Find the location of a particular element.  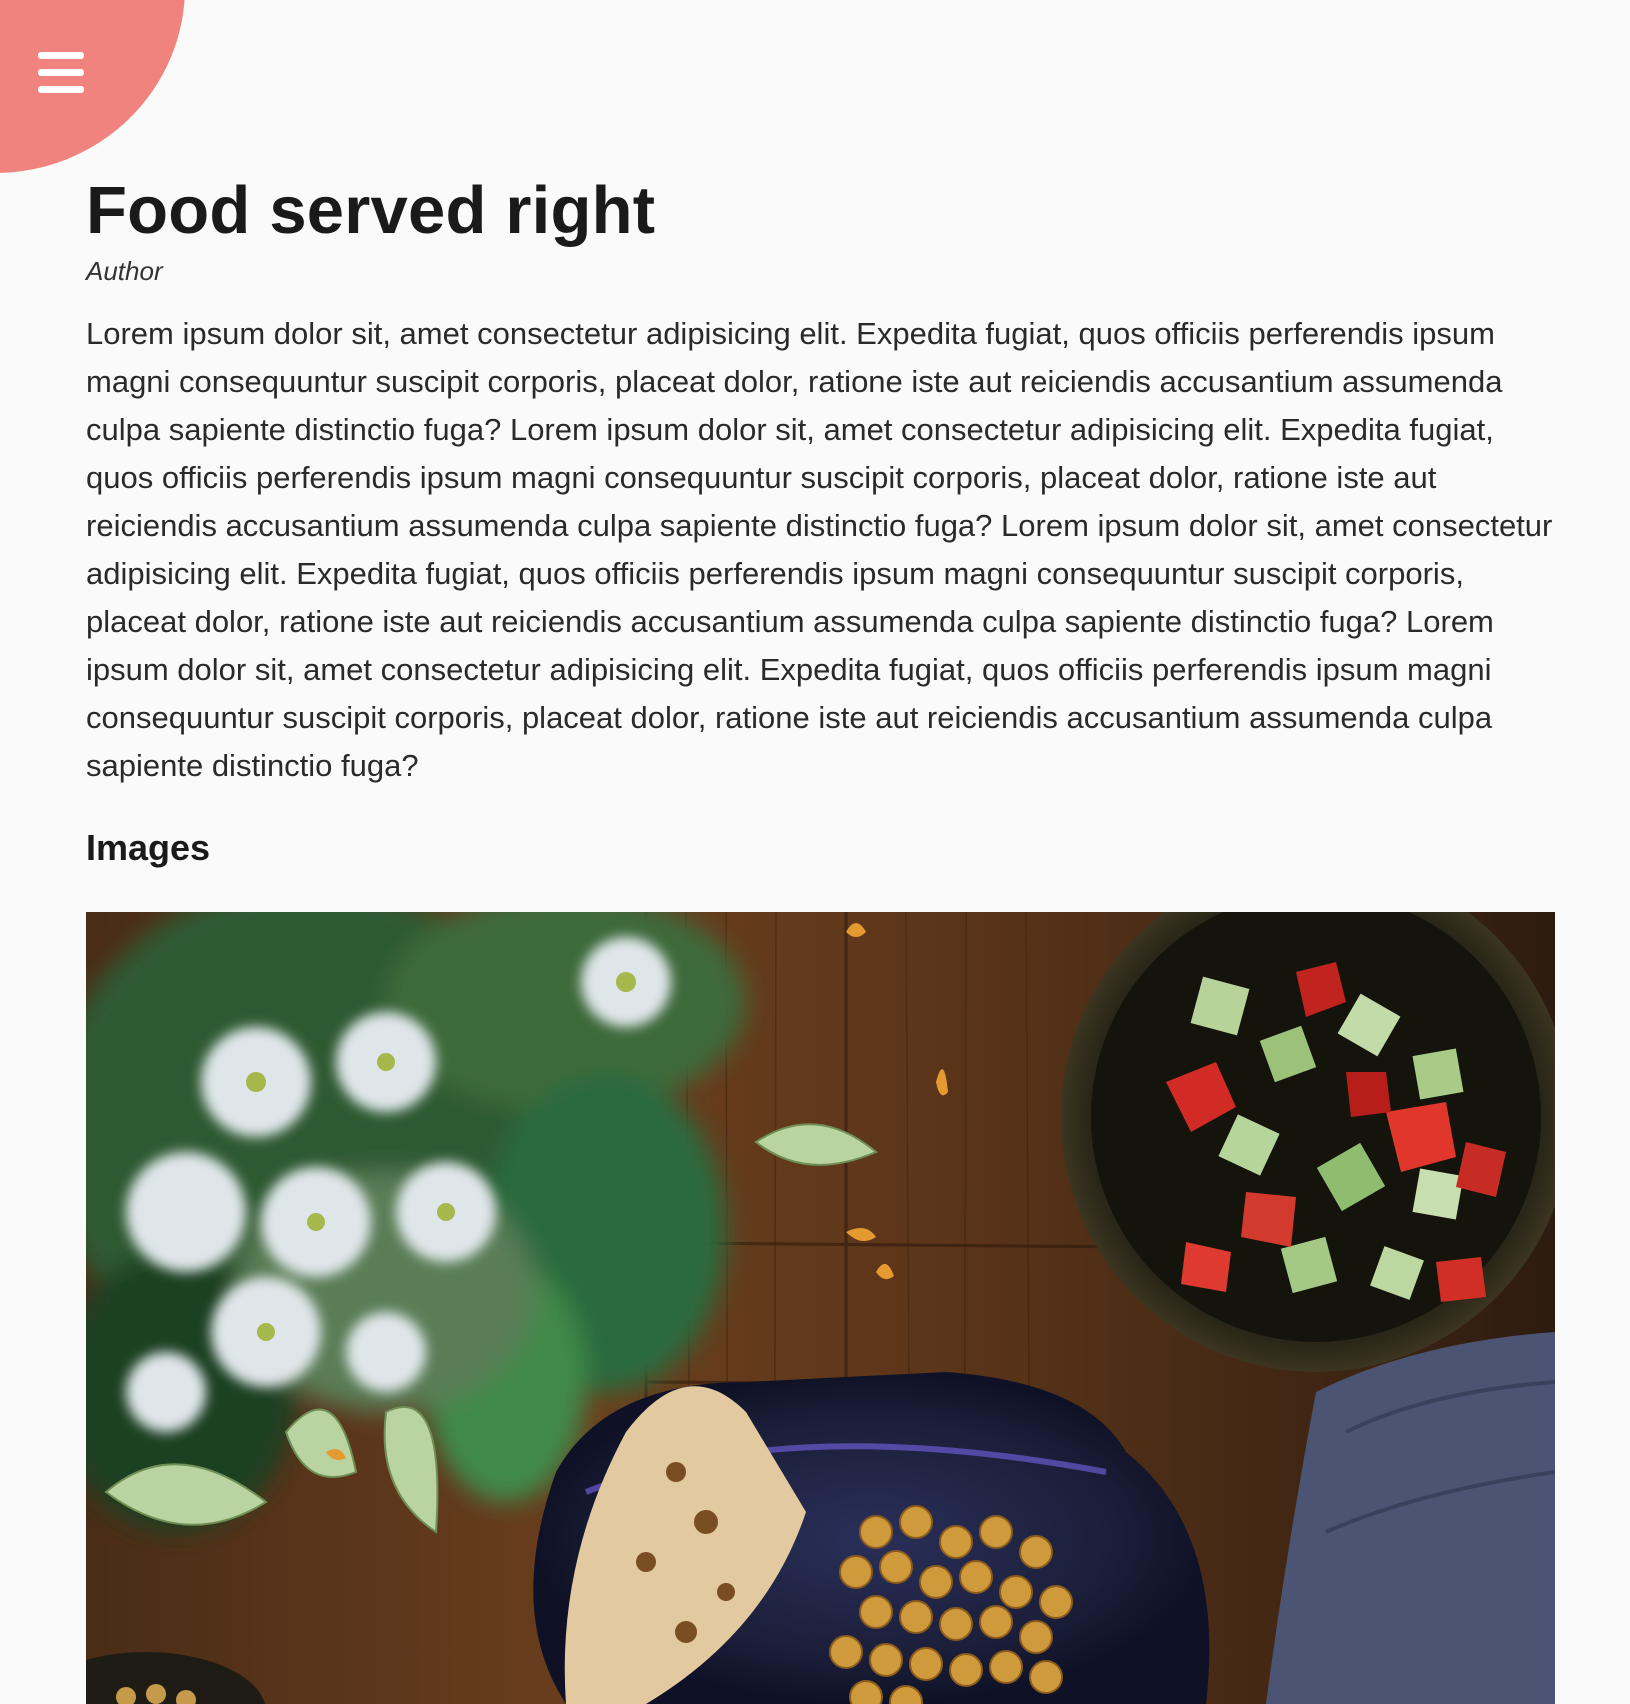

article-title: Food served right is located at coordinates (371, 210).